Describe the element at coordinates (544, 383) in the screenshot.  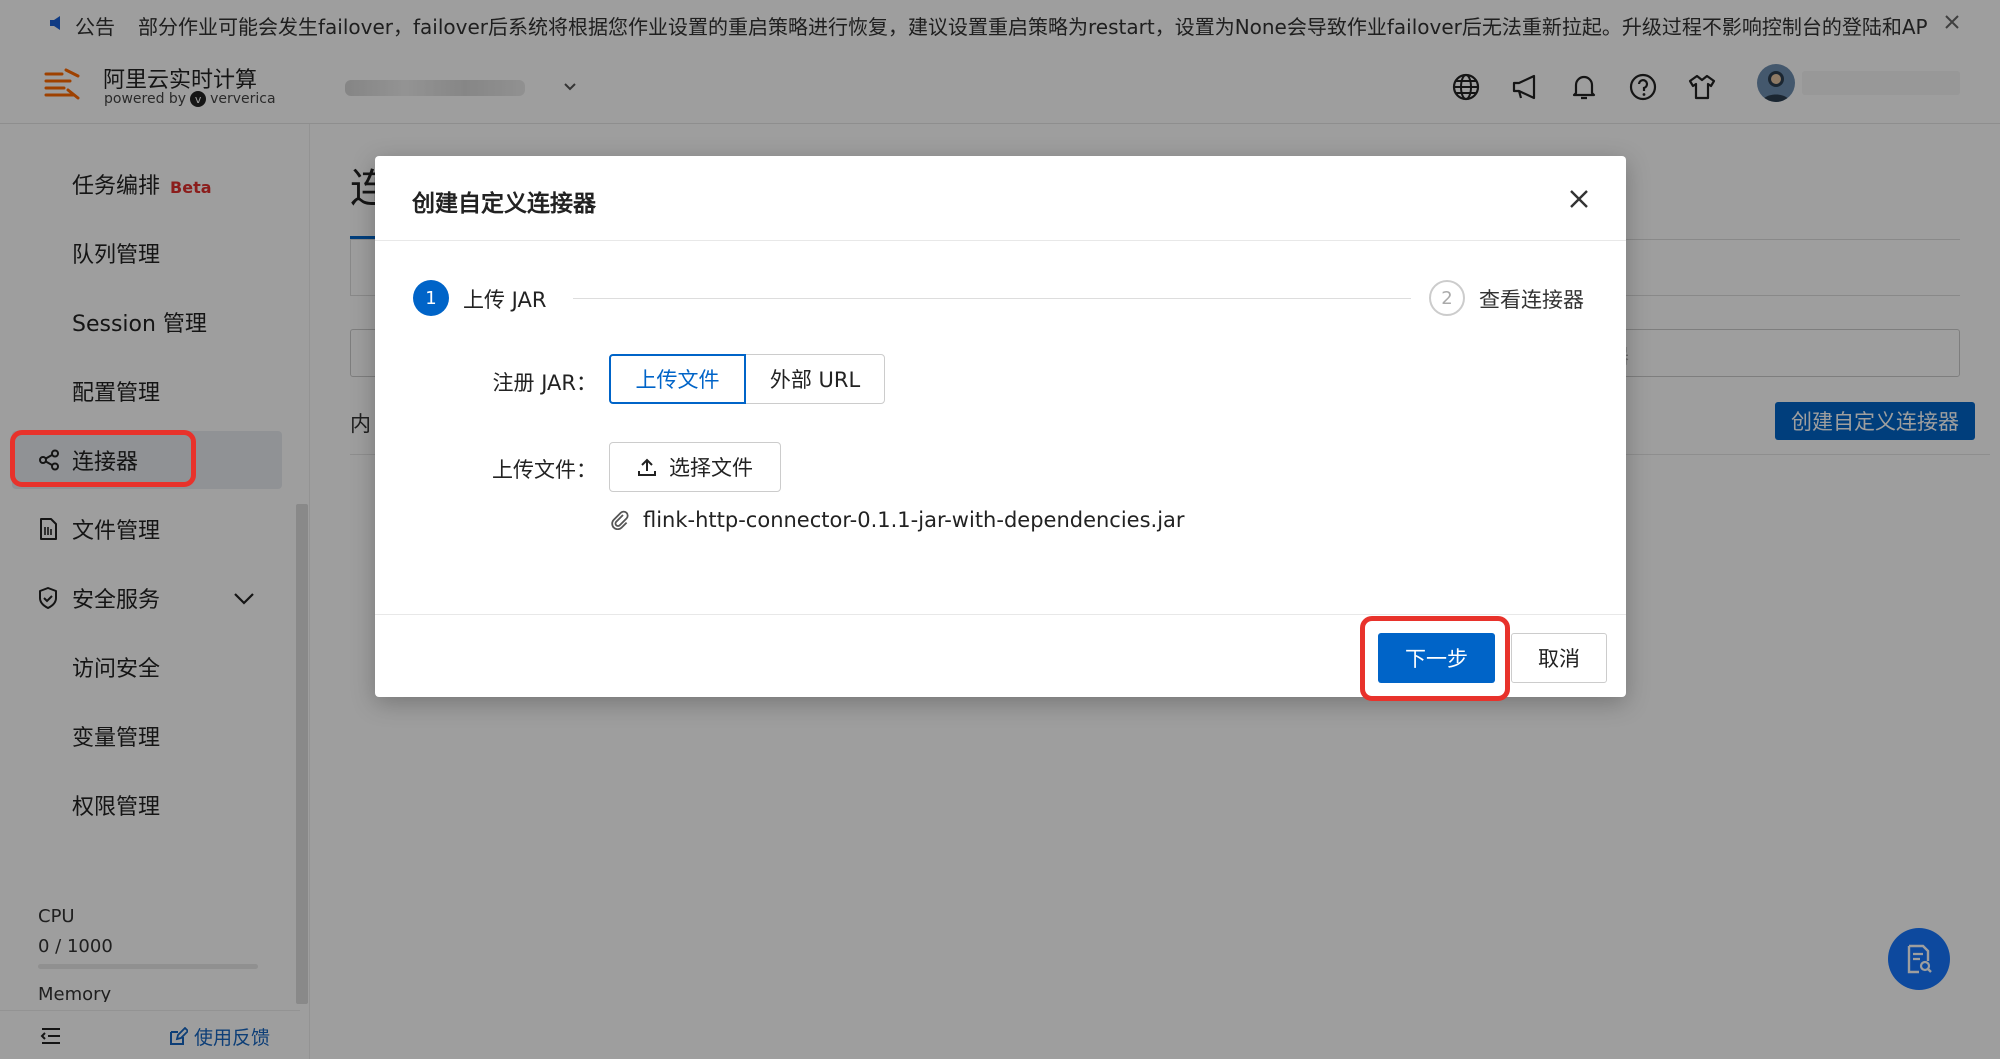
I see `register-jar-label: 注册 JAR：` at that location.